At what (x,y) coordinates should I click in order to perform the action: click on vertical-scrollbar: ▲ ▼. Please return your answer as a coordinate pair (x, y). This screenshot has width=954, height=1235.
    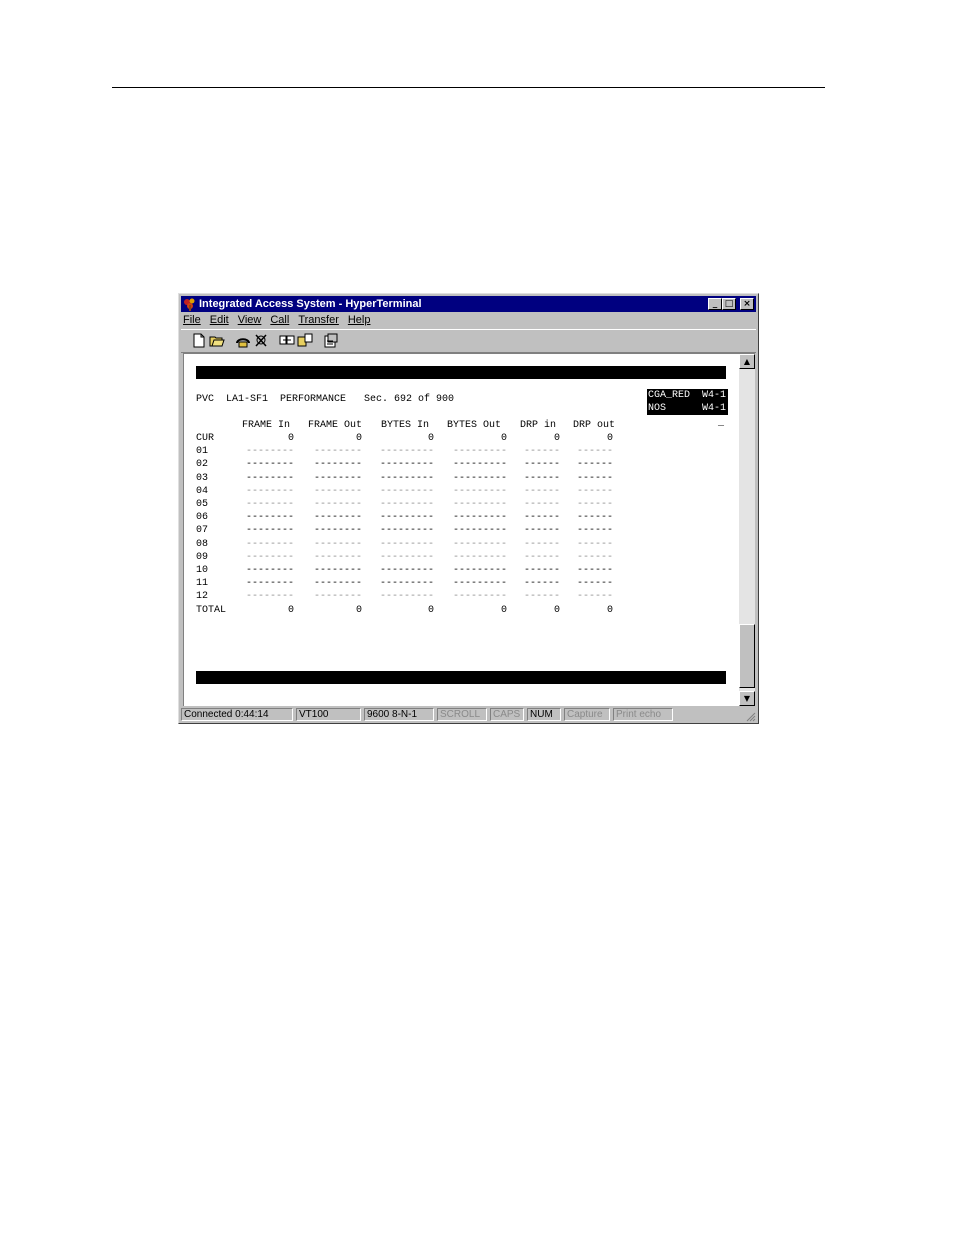
    Looking at the image, I should click on (747, 530).